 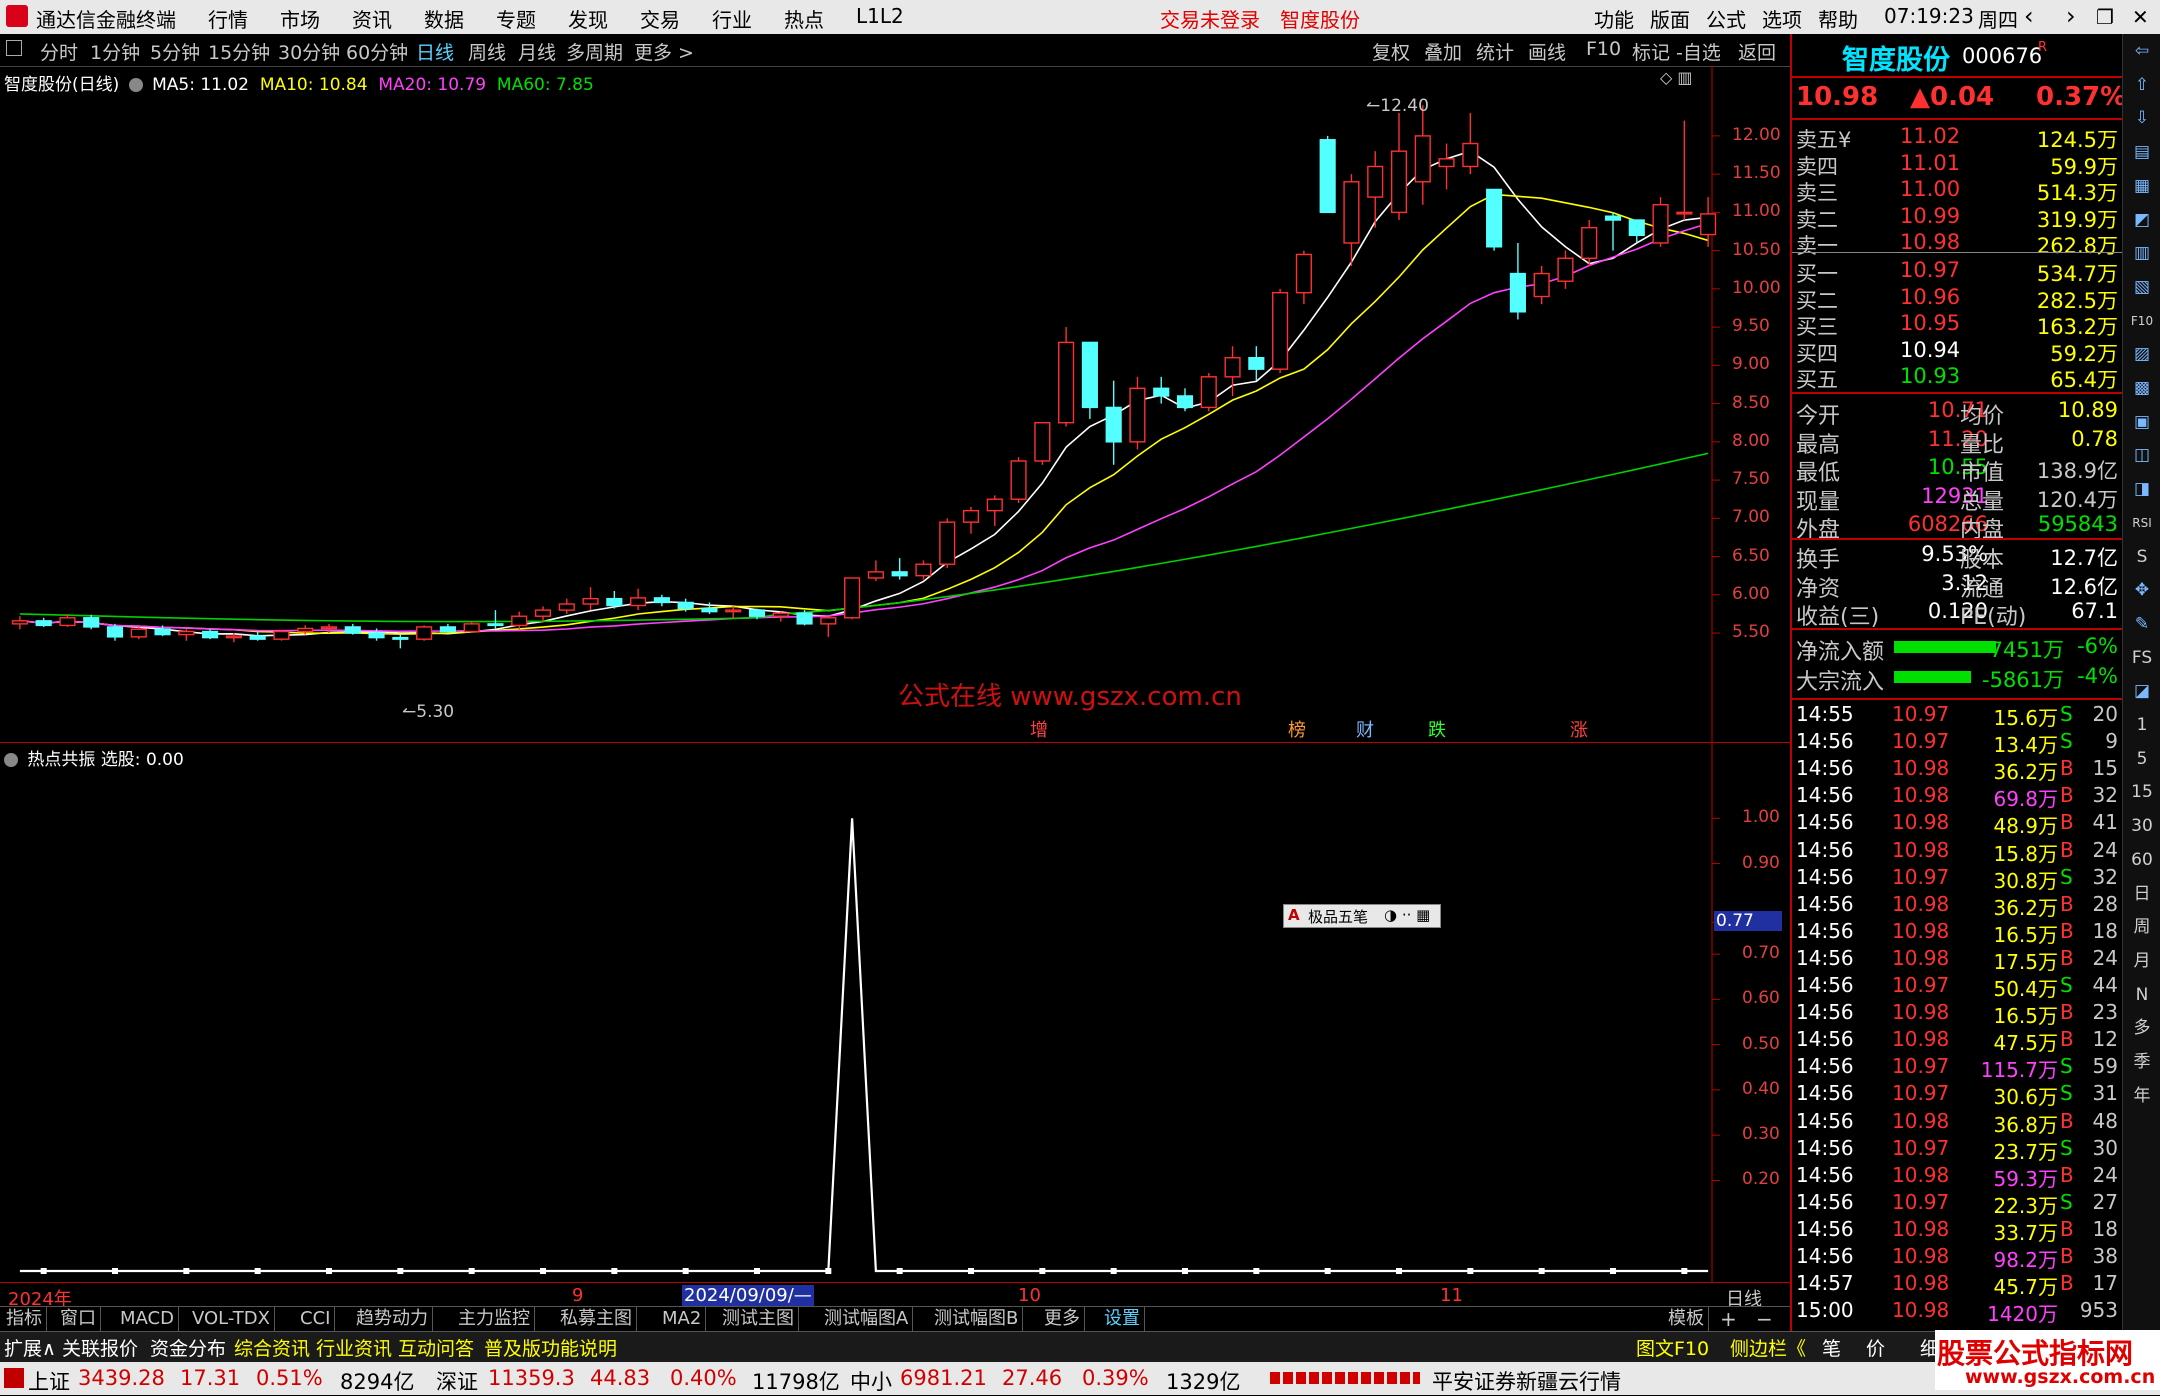 What do you see at coordinates (1726, 18) in the screenshot?
I see `menu-gongshi: 公式` at bounding box center [1726, 18].